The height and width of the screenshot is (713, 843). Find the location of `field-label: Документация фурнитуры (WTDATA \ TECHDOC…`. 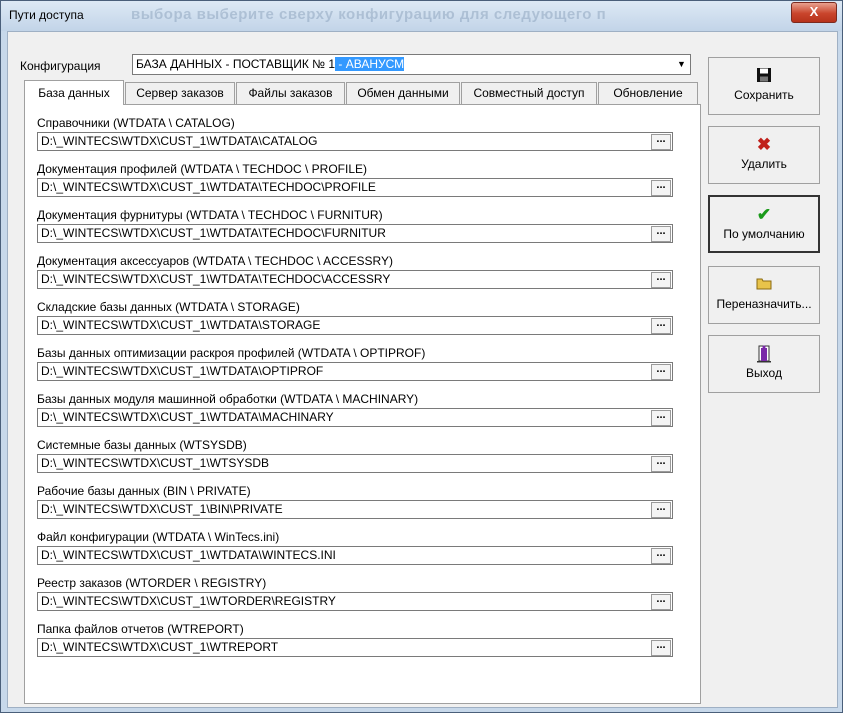

field-label: Документация фурнитуры (WTDATA \ TECHDOC… is located at coordinates (210, 215).